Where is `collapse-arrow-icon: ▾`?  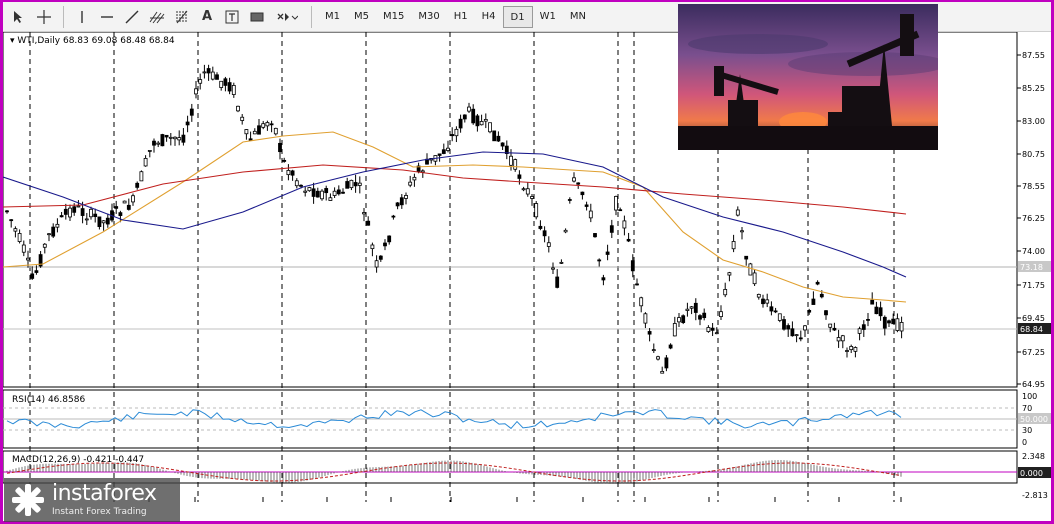 collapse-arrow-icon: ▾ is located at coordinates (12, 41).